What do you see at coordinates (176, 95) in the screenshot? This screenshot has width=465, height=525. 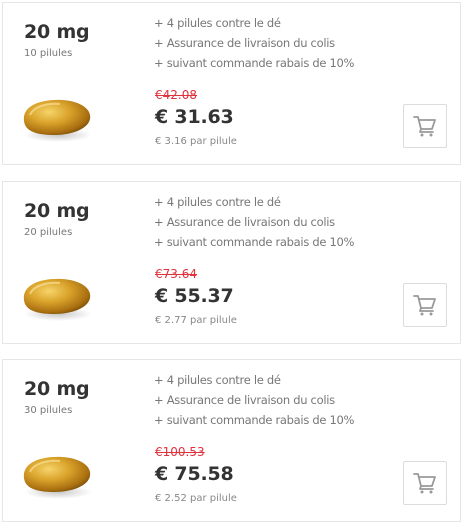 I see `old-price: €42.08` at bounding box center [176, 95].